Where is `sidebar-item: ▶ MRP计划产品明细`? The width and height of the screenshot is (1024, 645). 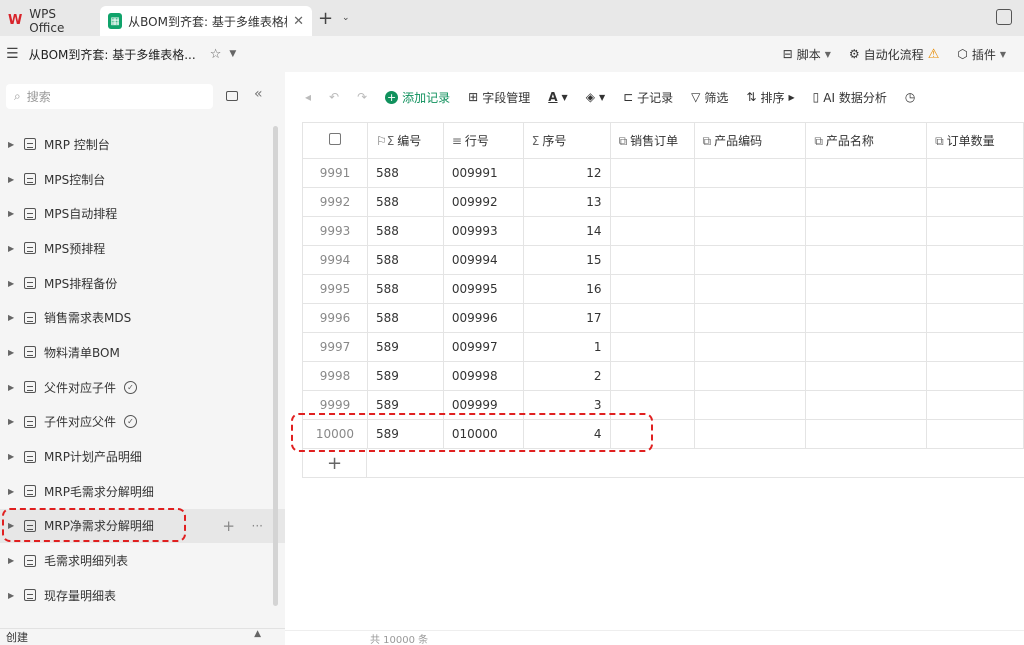
sidebar-item: ▶ MRP计划产品明细 is located at coordinates (142, 456).